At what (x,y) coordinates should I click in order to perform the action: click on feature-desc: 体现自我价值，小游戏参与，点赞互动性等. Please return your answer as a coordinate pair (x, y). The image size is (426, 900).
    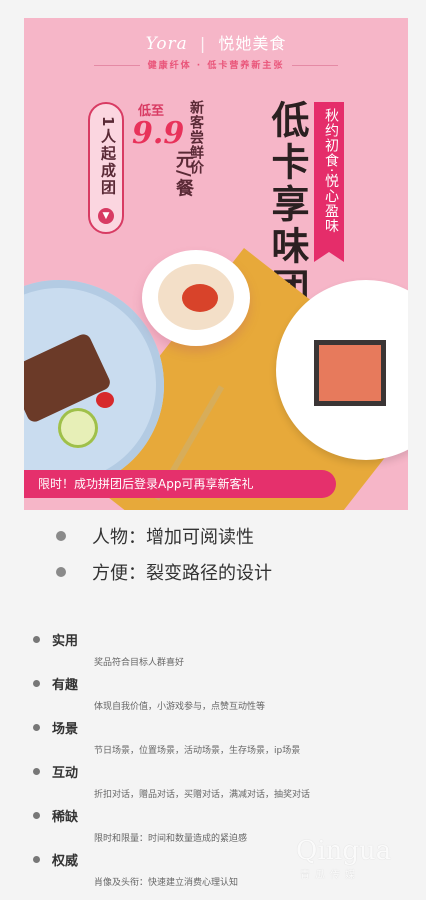
    Looking at the image, I should click on (180, 707).